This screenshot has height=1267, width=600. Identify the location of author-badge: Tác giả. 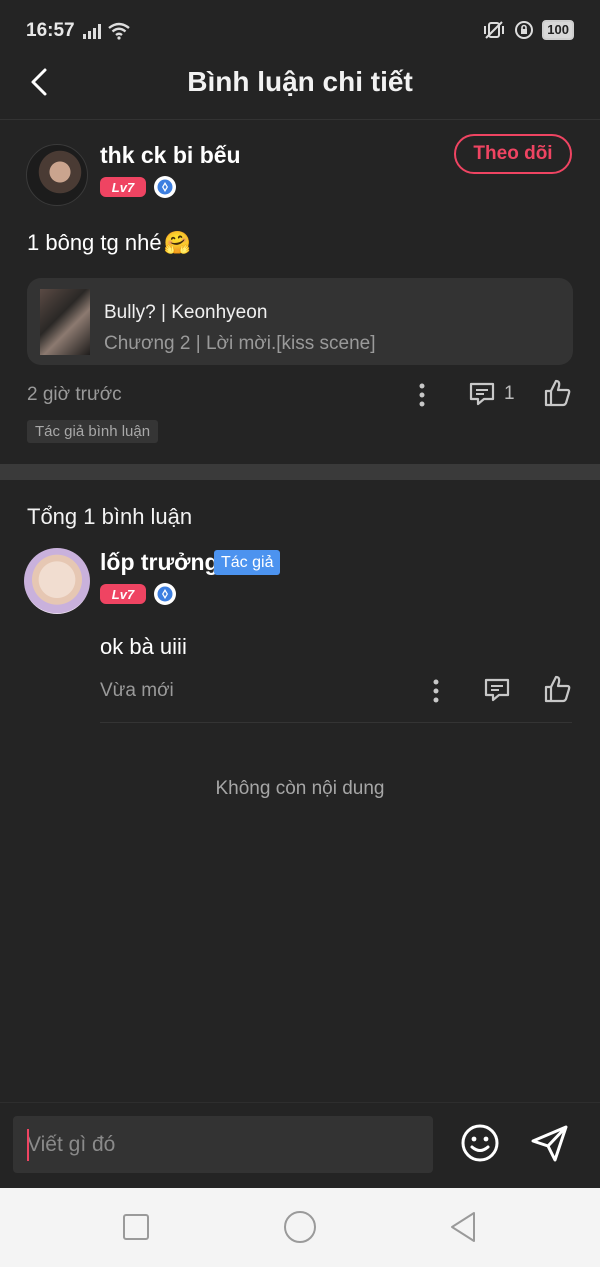
(247, 562).